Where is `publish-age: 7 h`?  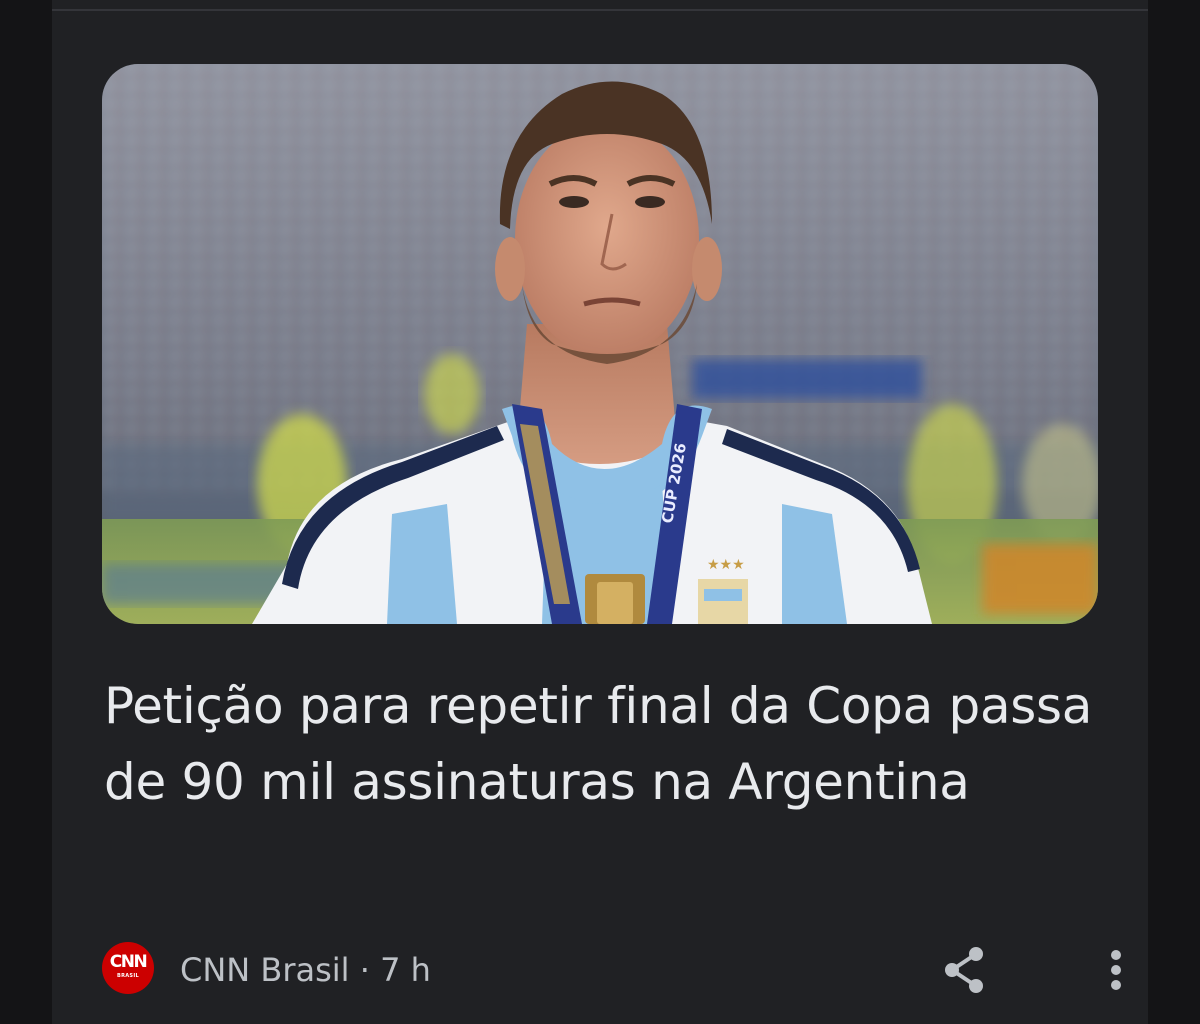
publish-age: 7 h is located at coordinates (405, 970).